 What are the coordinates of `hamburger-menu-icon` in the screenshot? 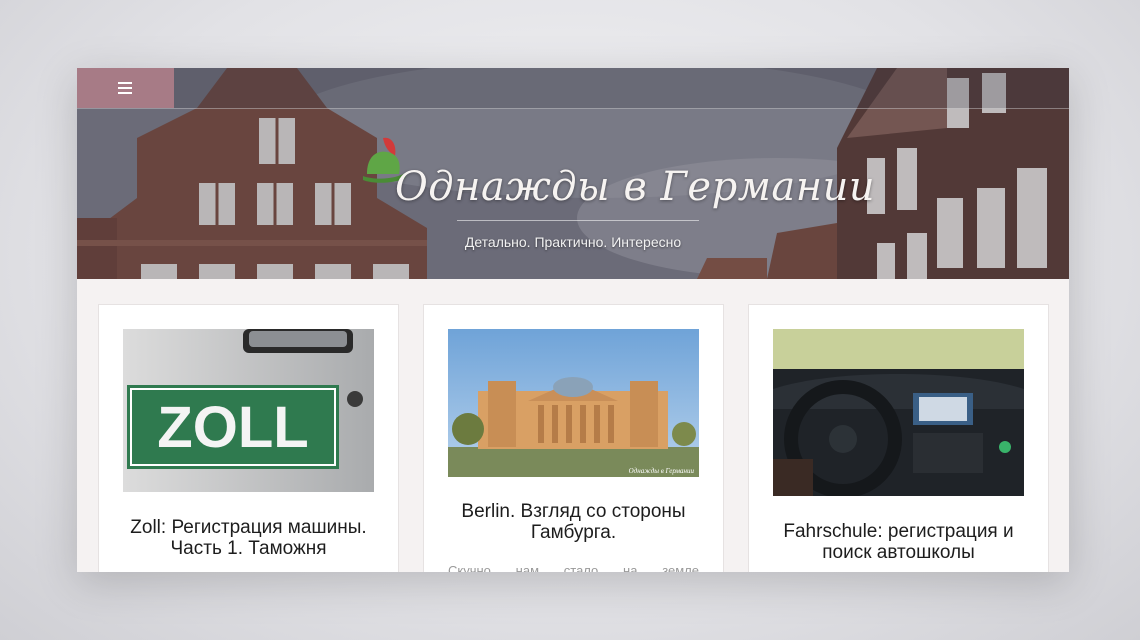 It's located at (125, 83).